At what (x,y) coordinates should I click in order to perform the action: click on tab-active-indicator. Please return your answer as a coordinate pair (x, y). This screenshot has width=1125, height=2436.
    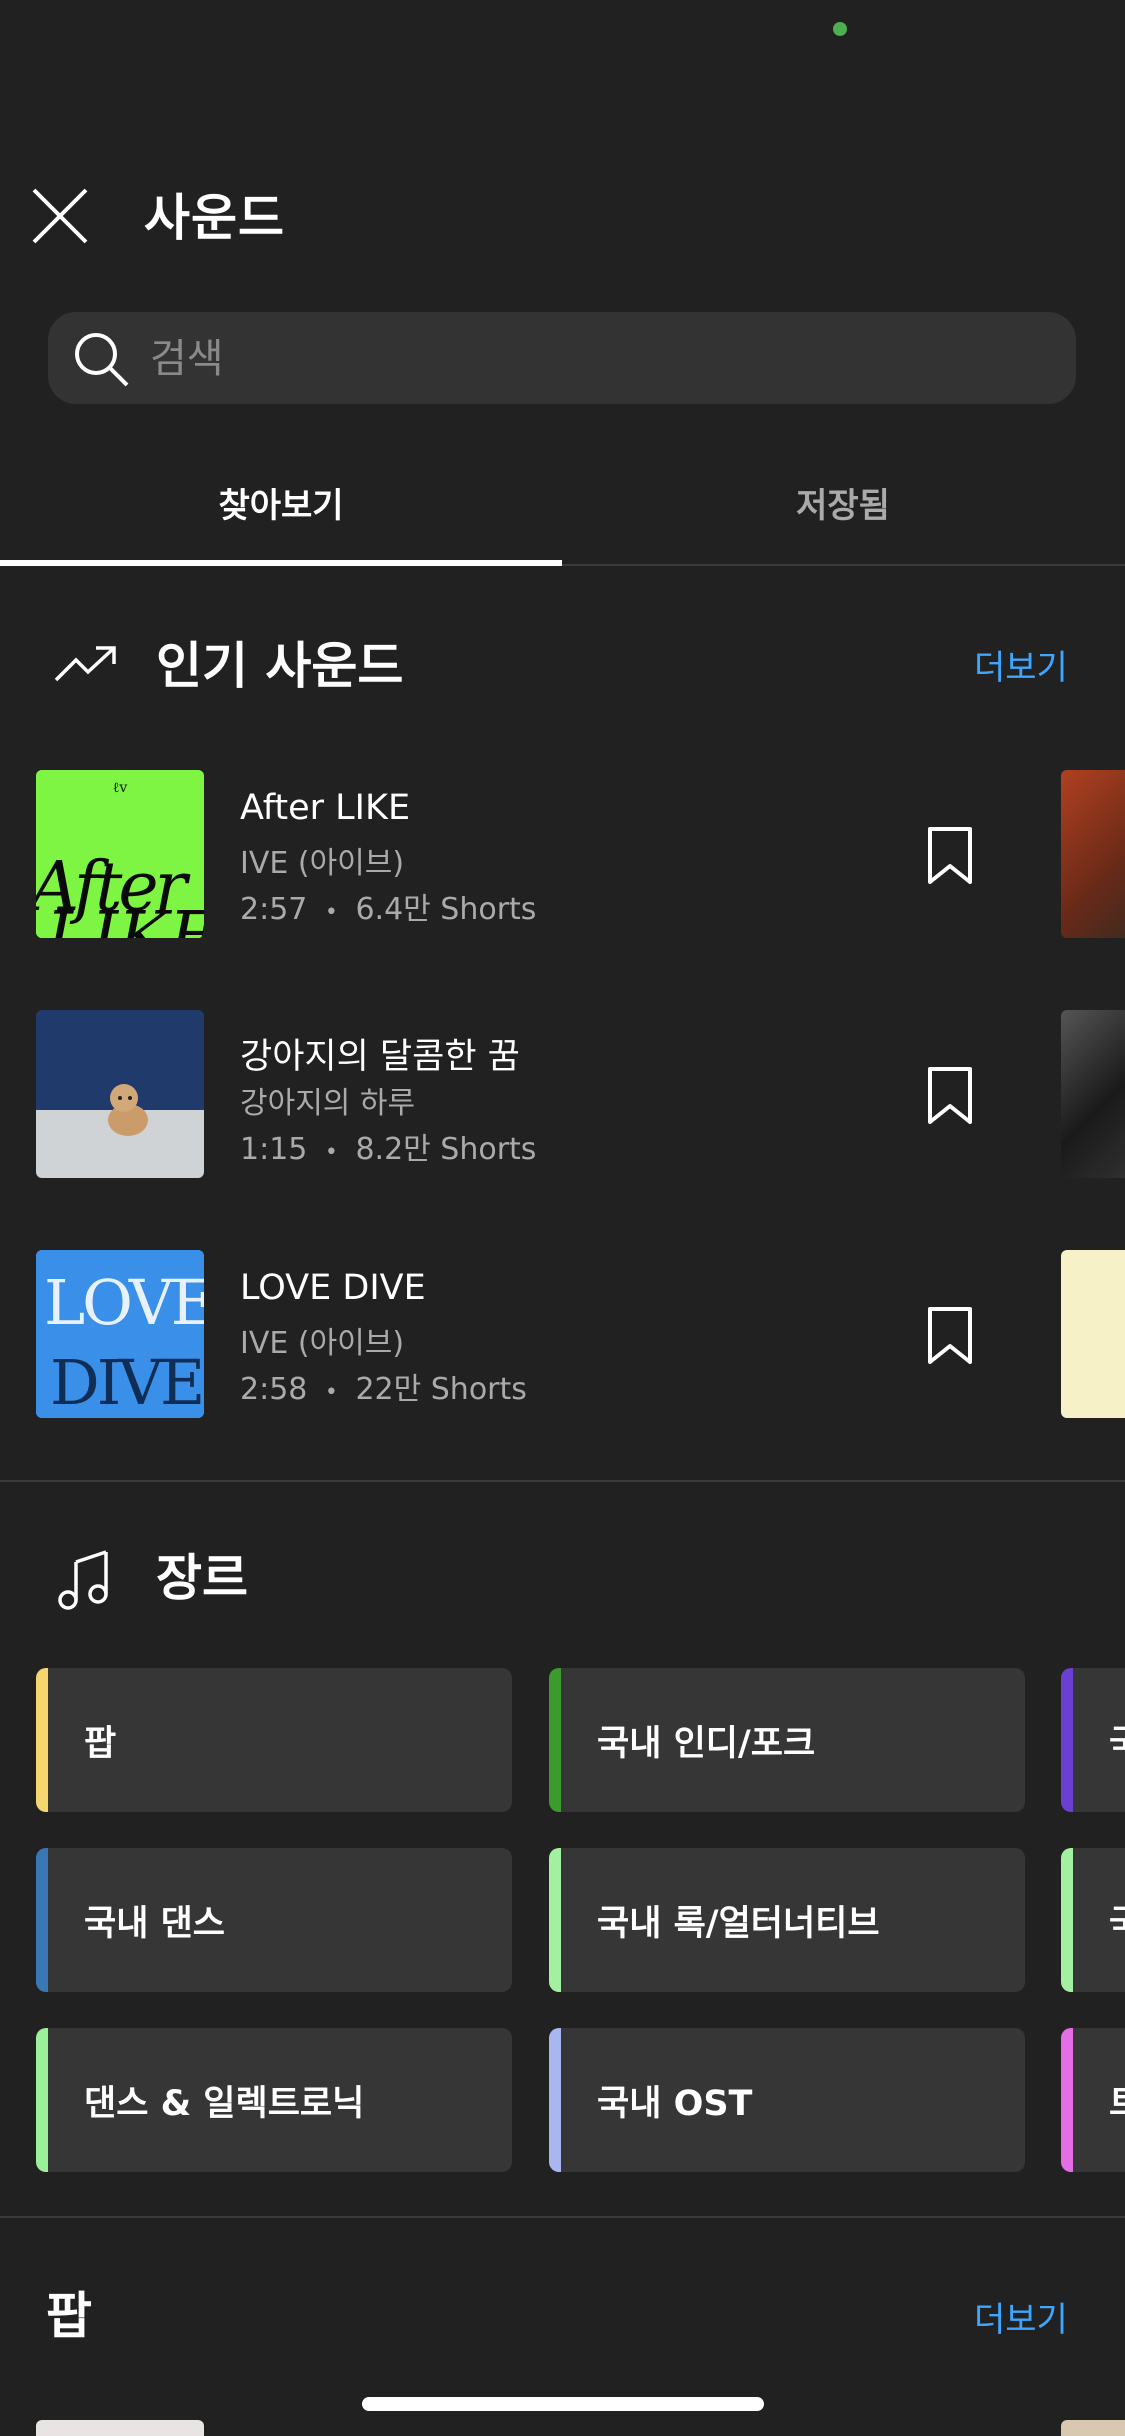
    Looking at the image, I should click on (281, 563).